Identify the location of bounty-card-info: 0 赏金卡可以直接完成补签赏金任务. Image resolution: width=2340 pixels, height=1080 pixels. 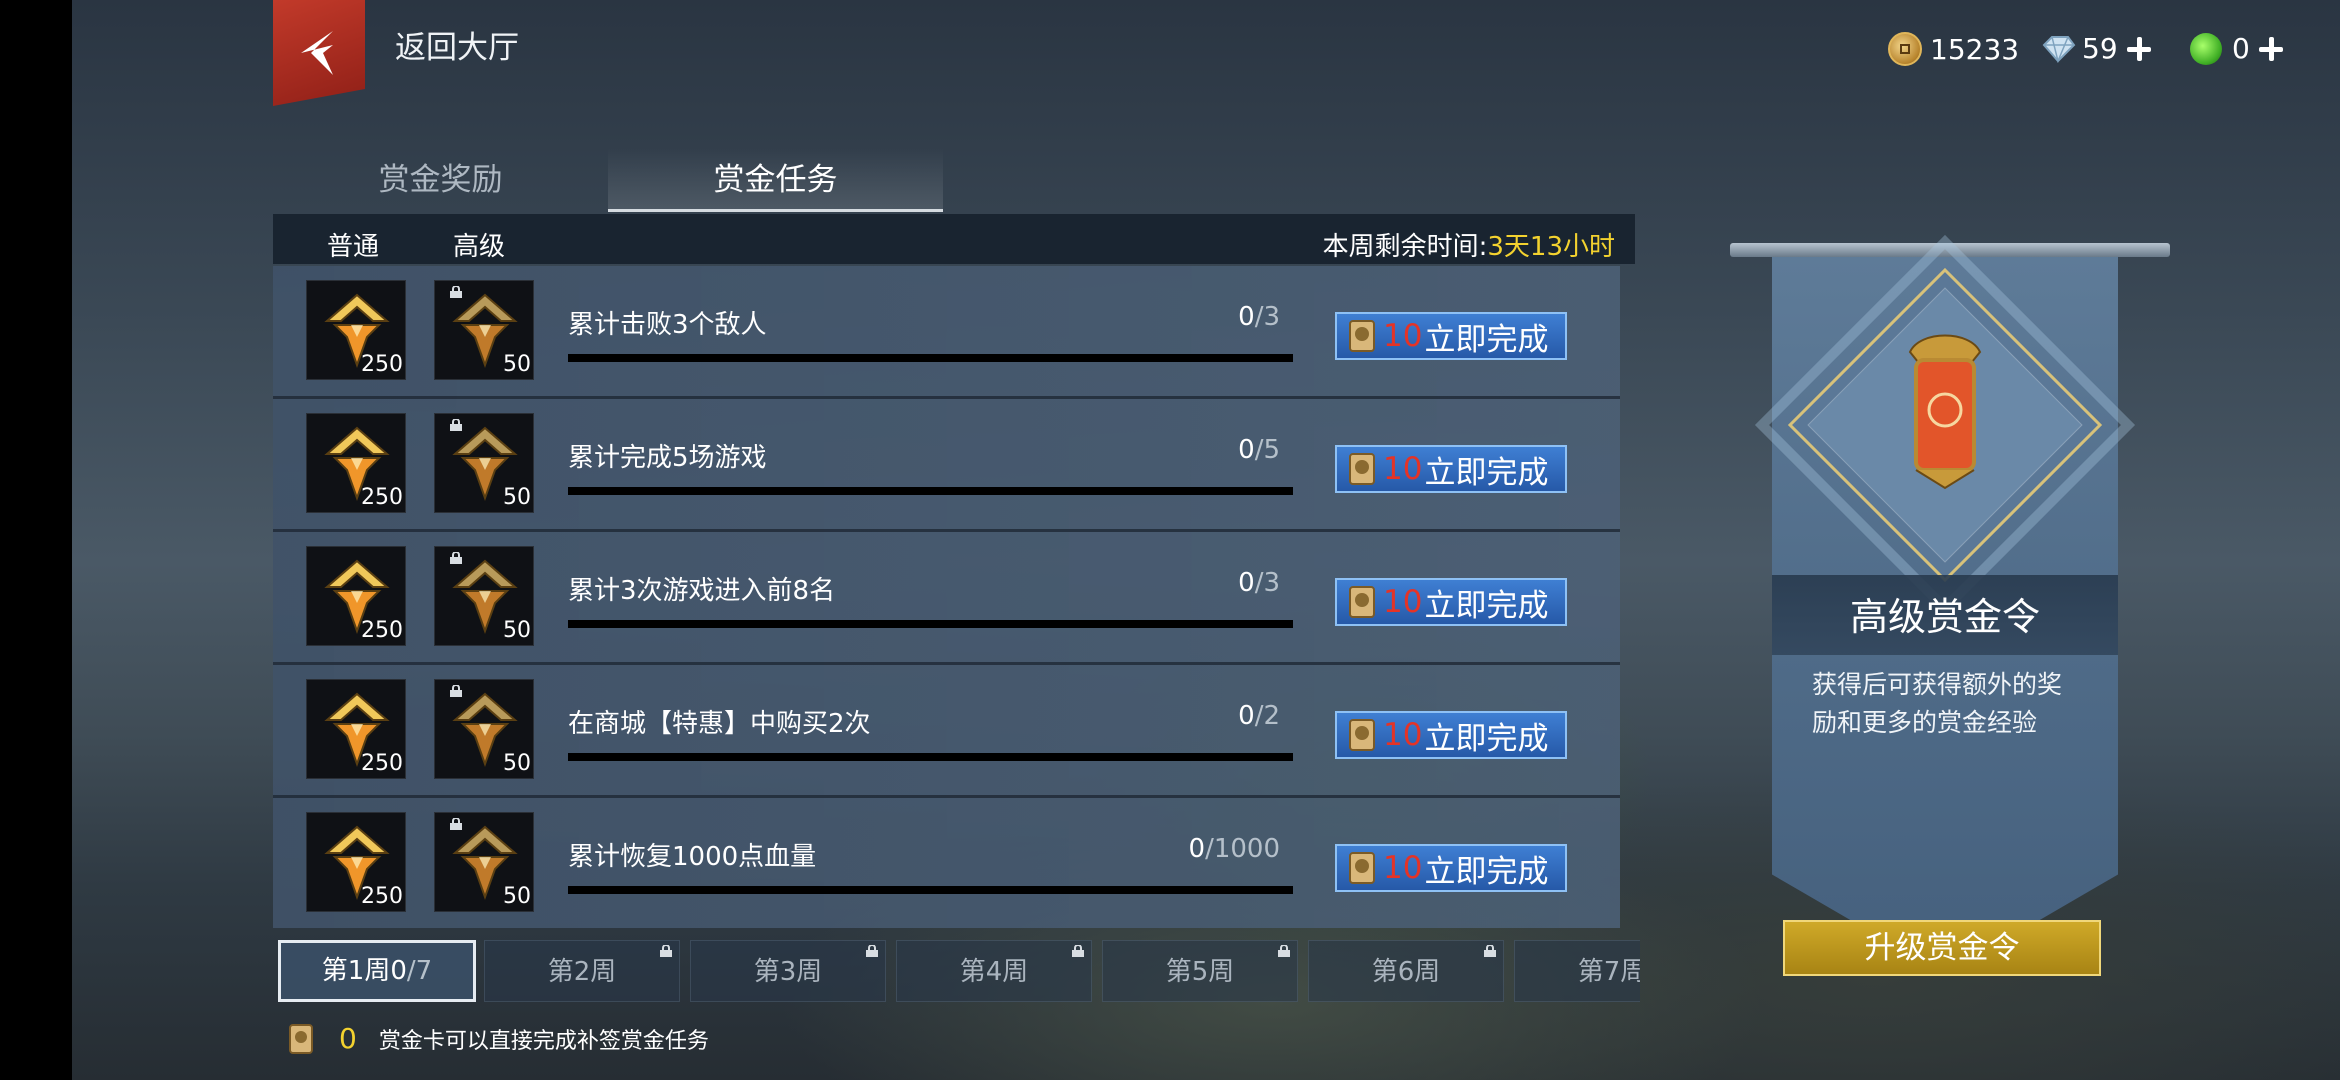
(498, 1038).